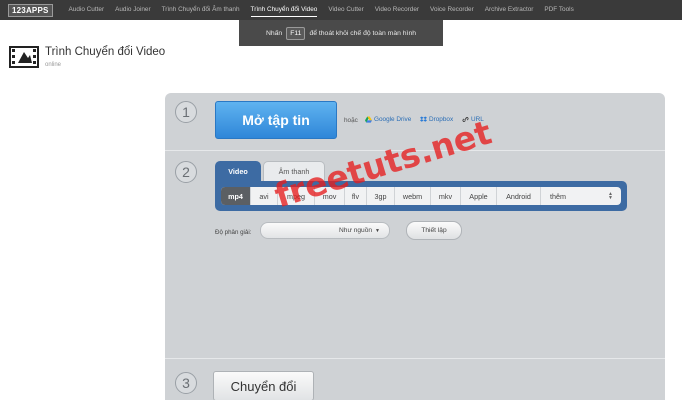  Describe the element at coordinates (446, 196) in the screenshot. I see `format-option: mkv` at that location.